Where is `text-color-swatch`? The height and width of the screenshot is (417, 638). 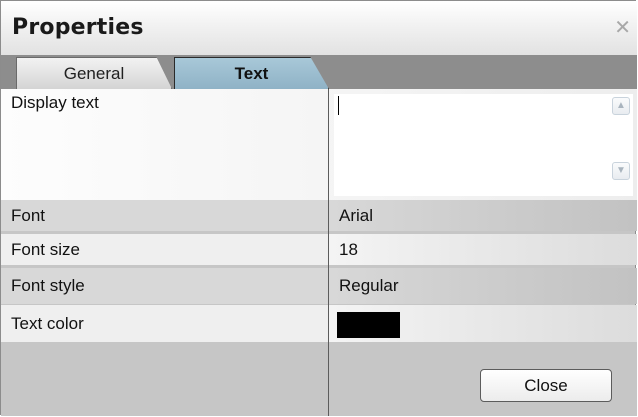
text-color-swatch is located at coordinates (368, 325).